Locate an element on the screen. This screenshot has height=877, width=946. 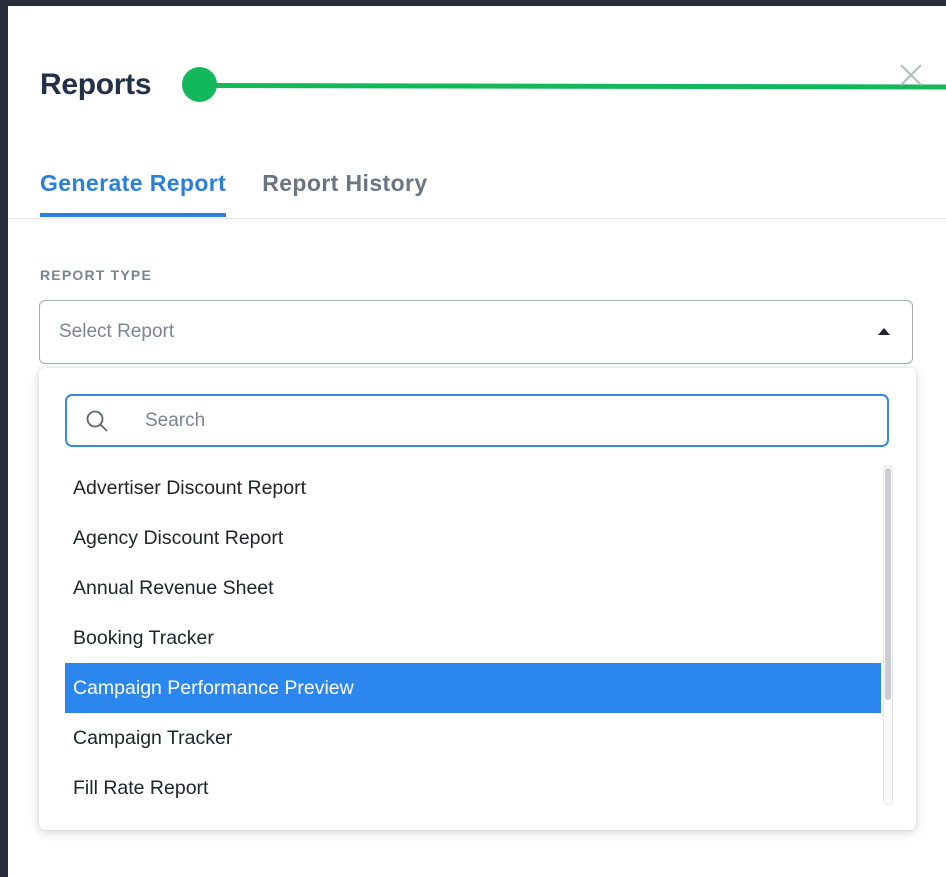
list-item: Agency Discount Report is located at coordinates (473, 538).